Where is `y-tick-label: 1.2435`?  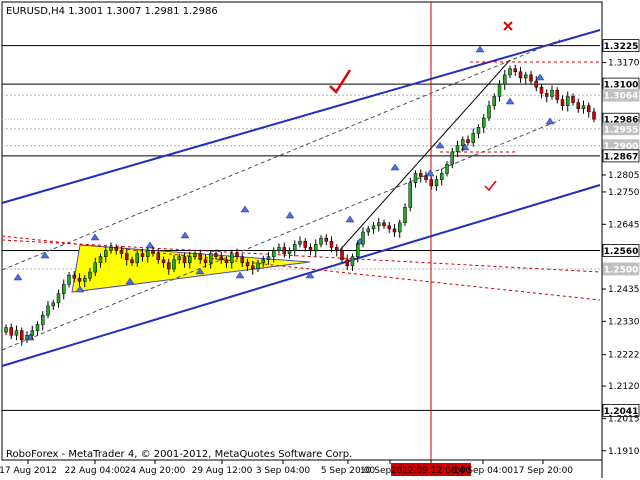 y-tick-label: 1.2435 is located at coordinates (624, 290).